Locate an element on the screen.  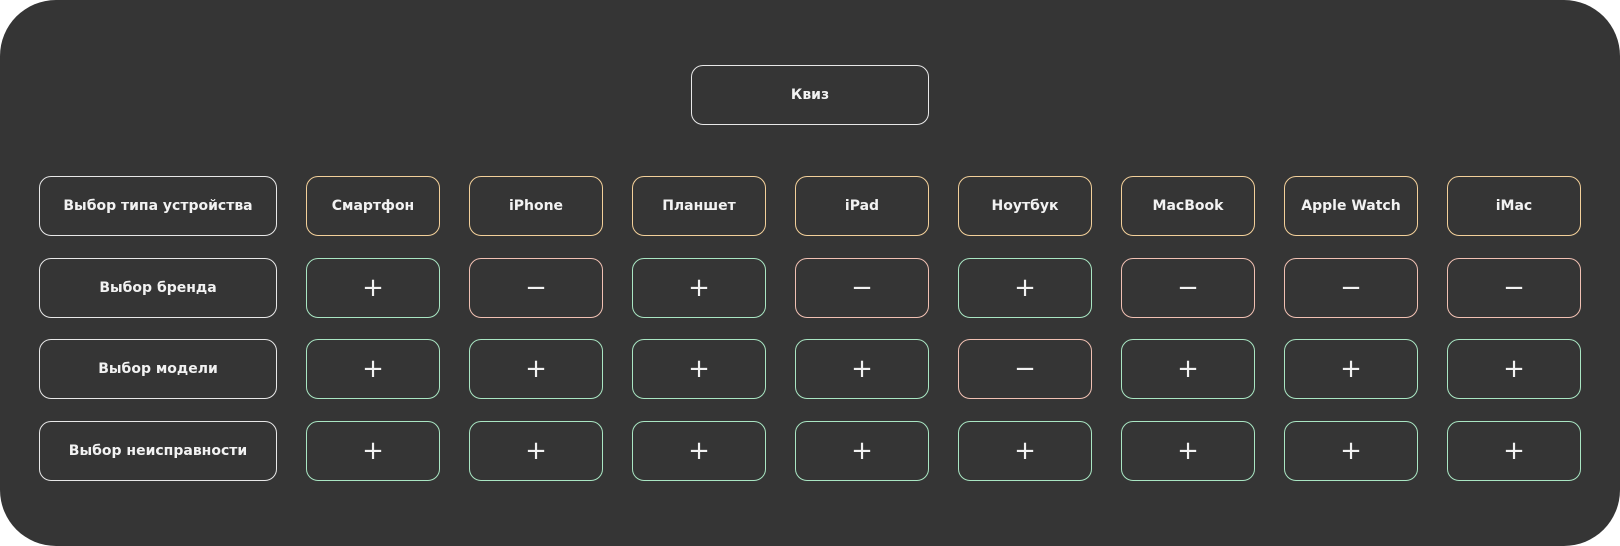
row-label-device-type: Выбор типа устройства is located at coordinates (158, 206).